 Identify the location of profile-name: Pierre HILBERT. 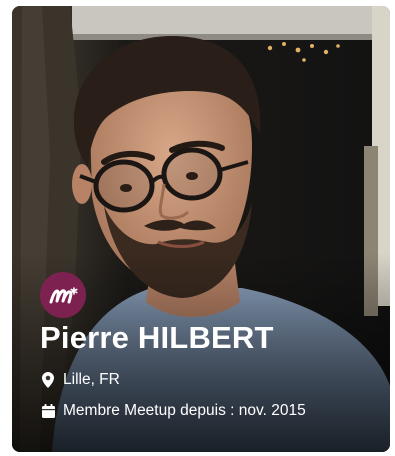
(157, 337).